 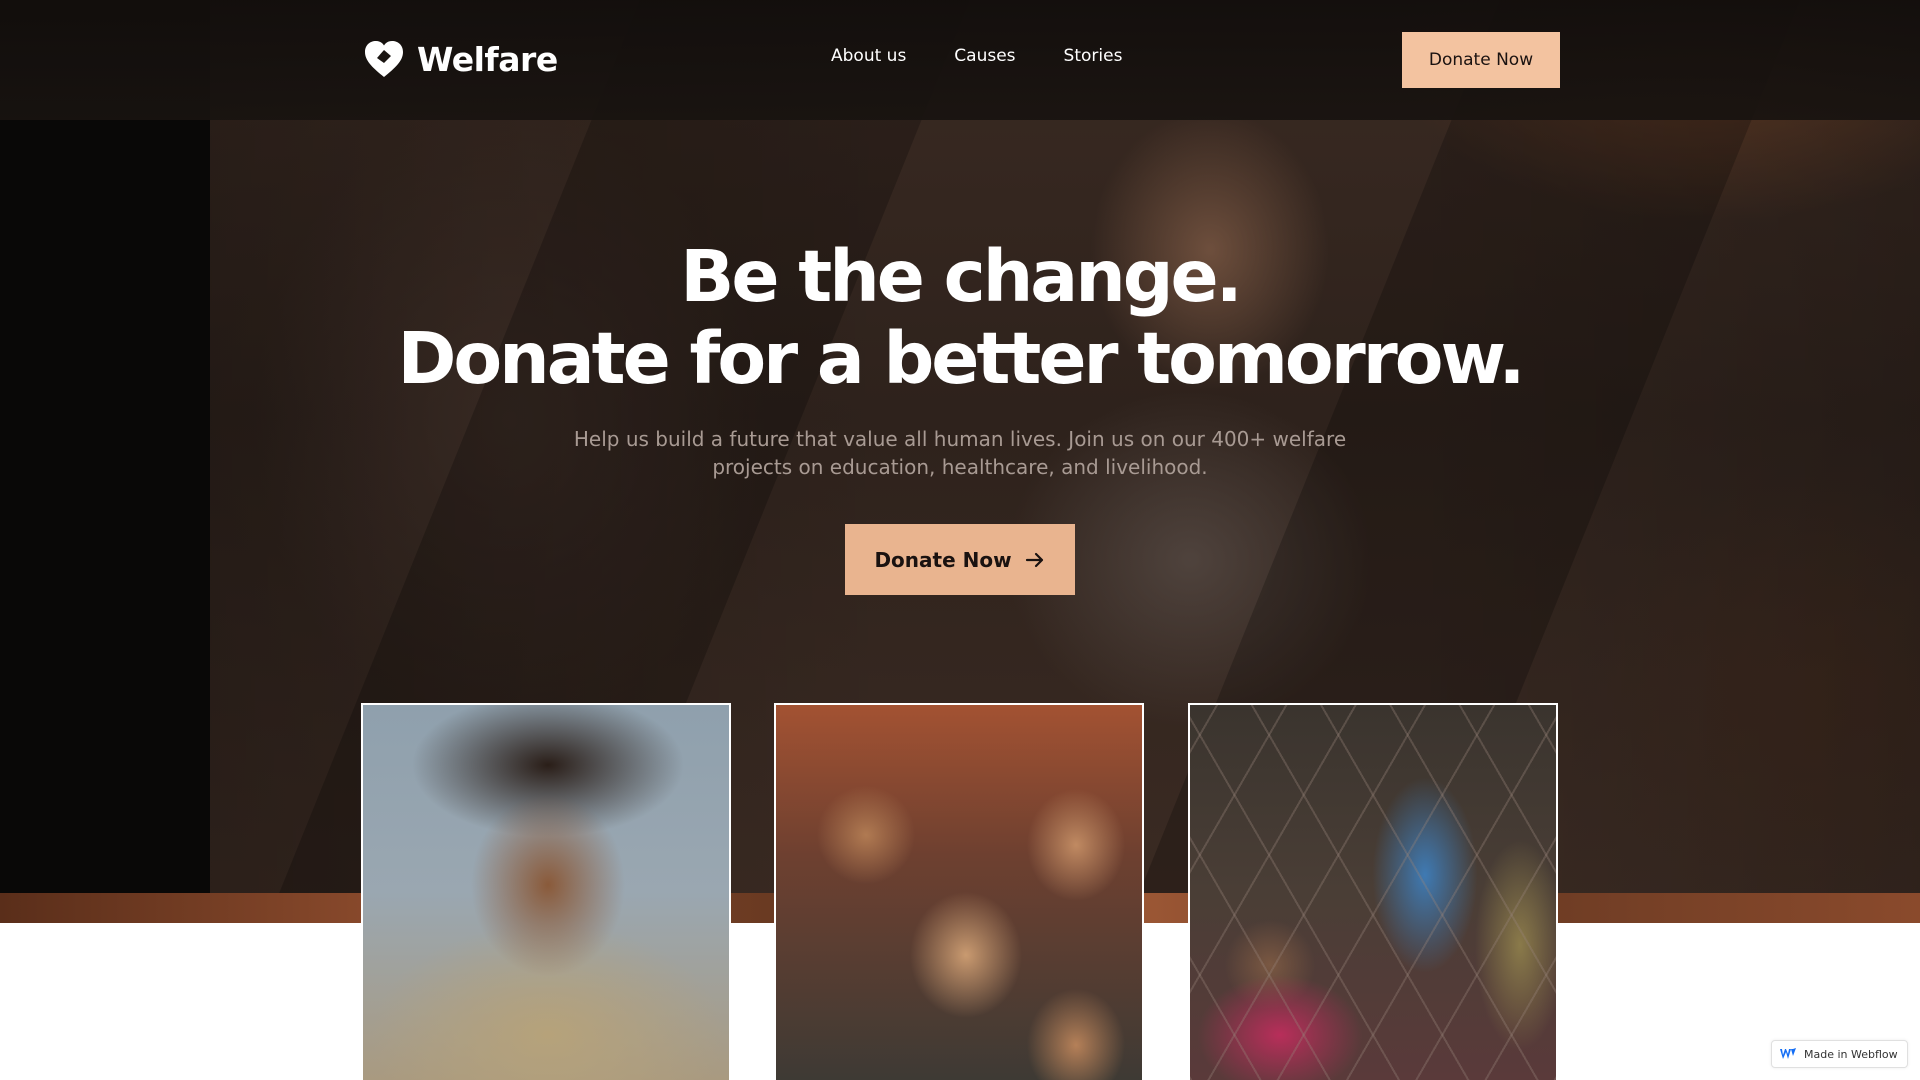 I want to click on heart-icon, so click(x=384, y=59).